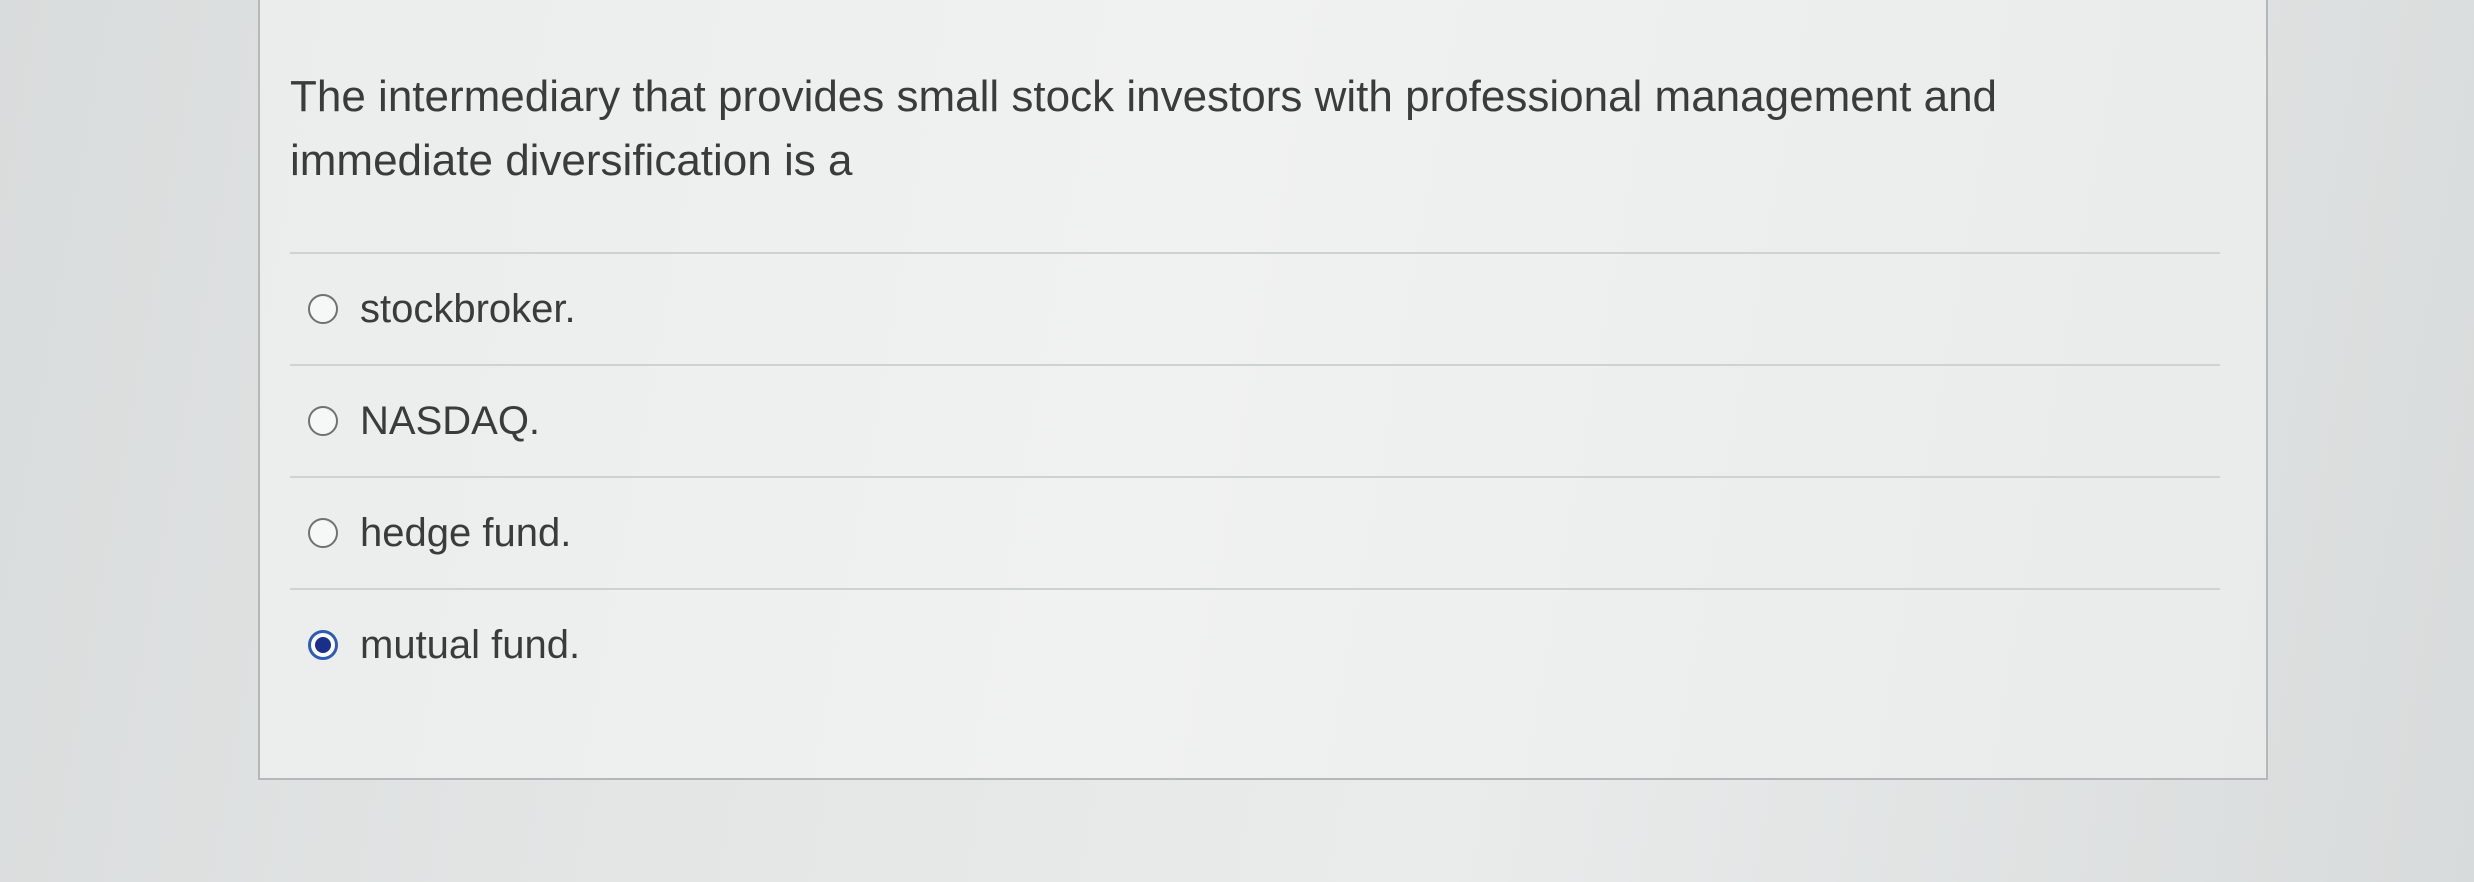 This screenshot has height=882, width=2474. Describe the element at coordinates (1255, 532) in the screenshot. I see `answer-option-hedge-fund: hedge fund.` at that location.